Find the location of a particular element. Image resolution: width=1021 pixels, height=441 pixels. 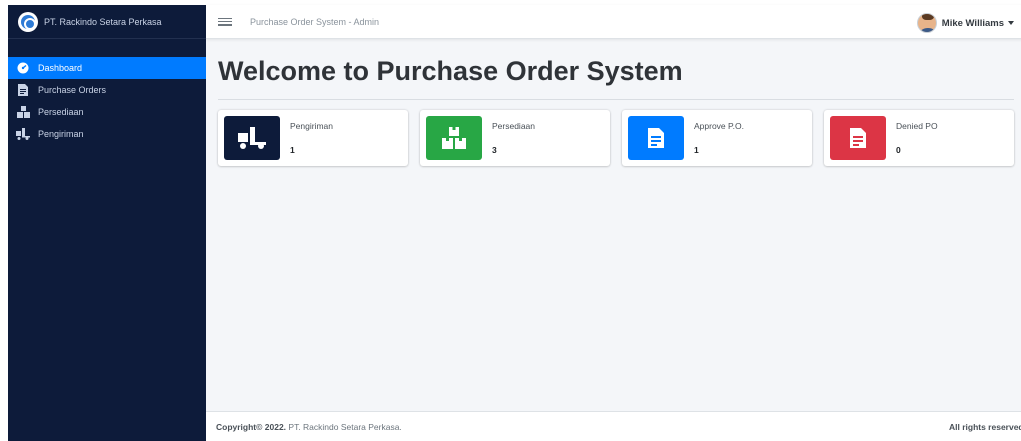

brand-link: PT. Rackindo Setara Perkasa is located at coordinates (107, 22).